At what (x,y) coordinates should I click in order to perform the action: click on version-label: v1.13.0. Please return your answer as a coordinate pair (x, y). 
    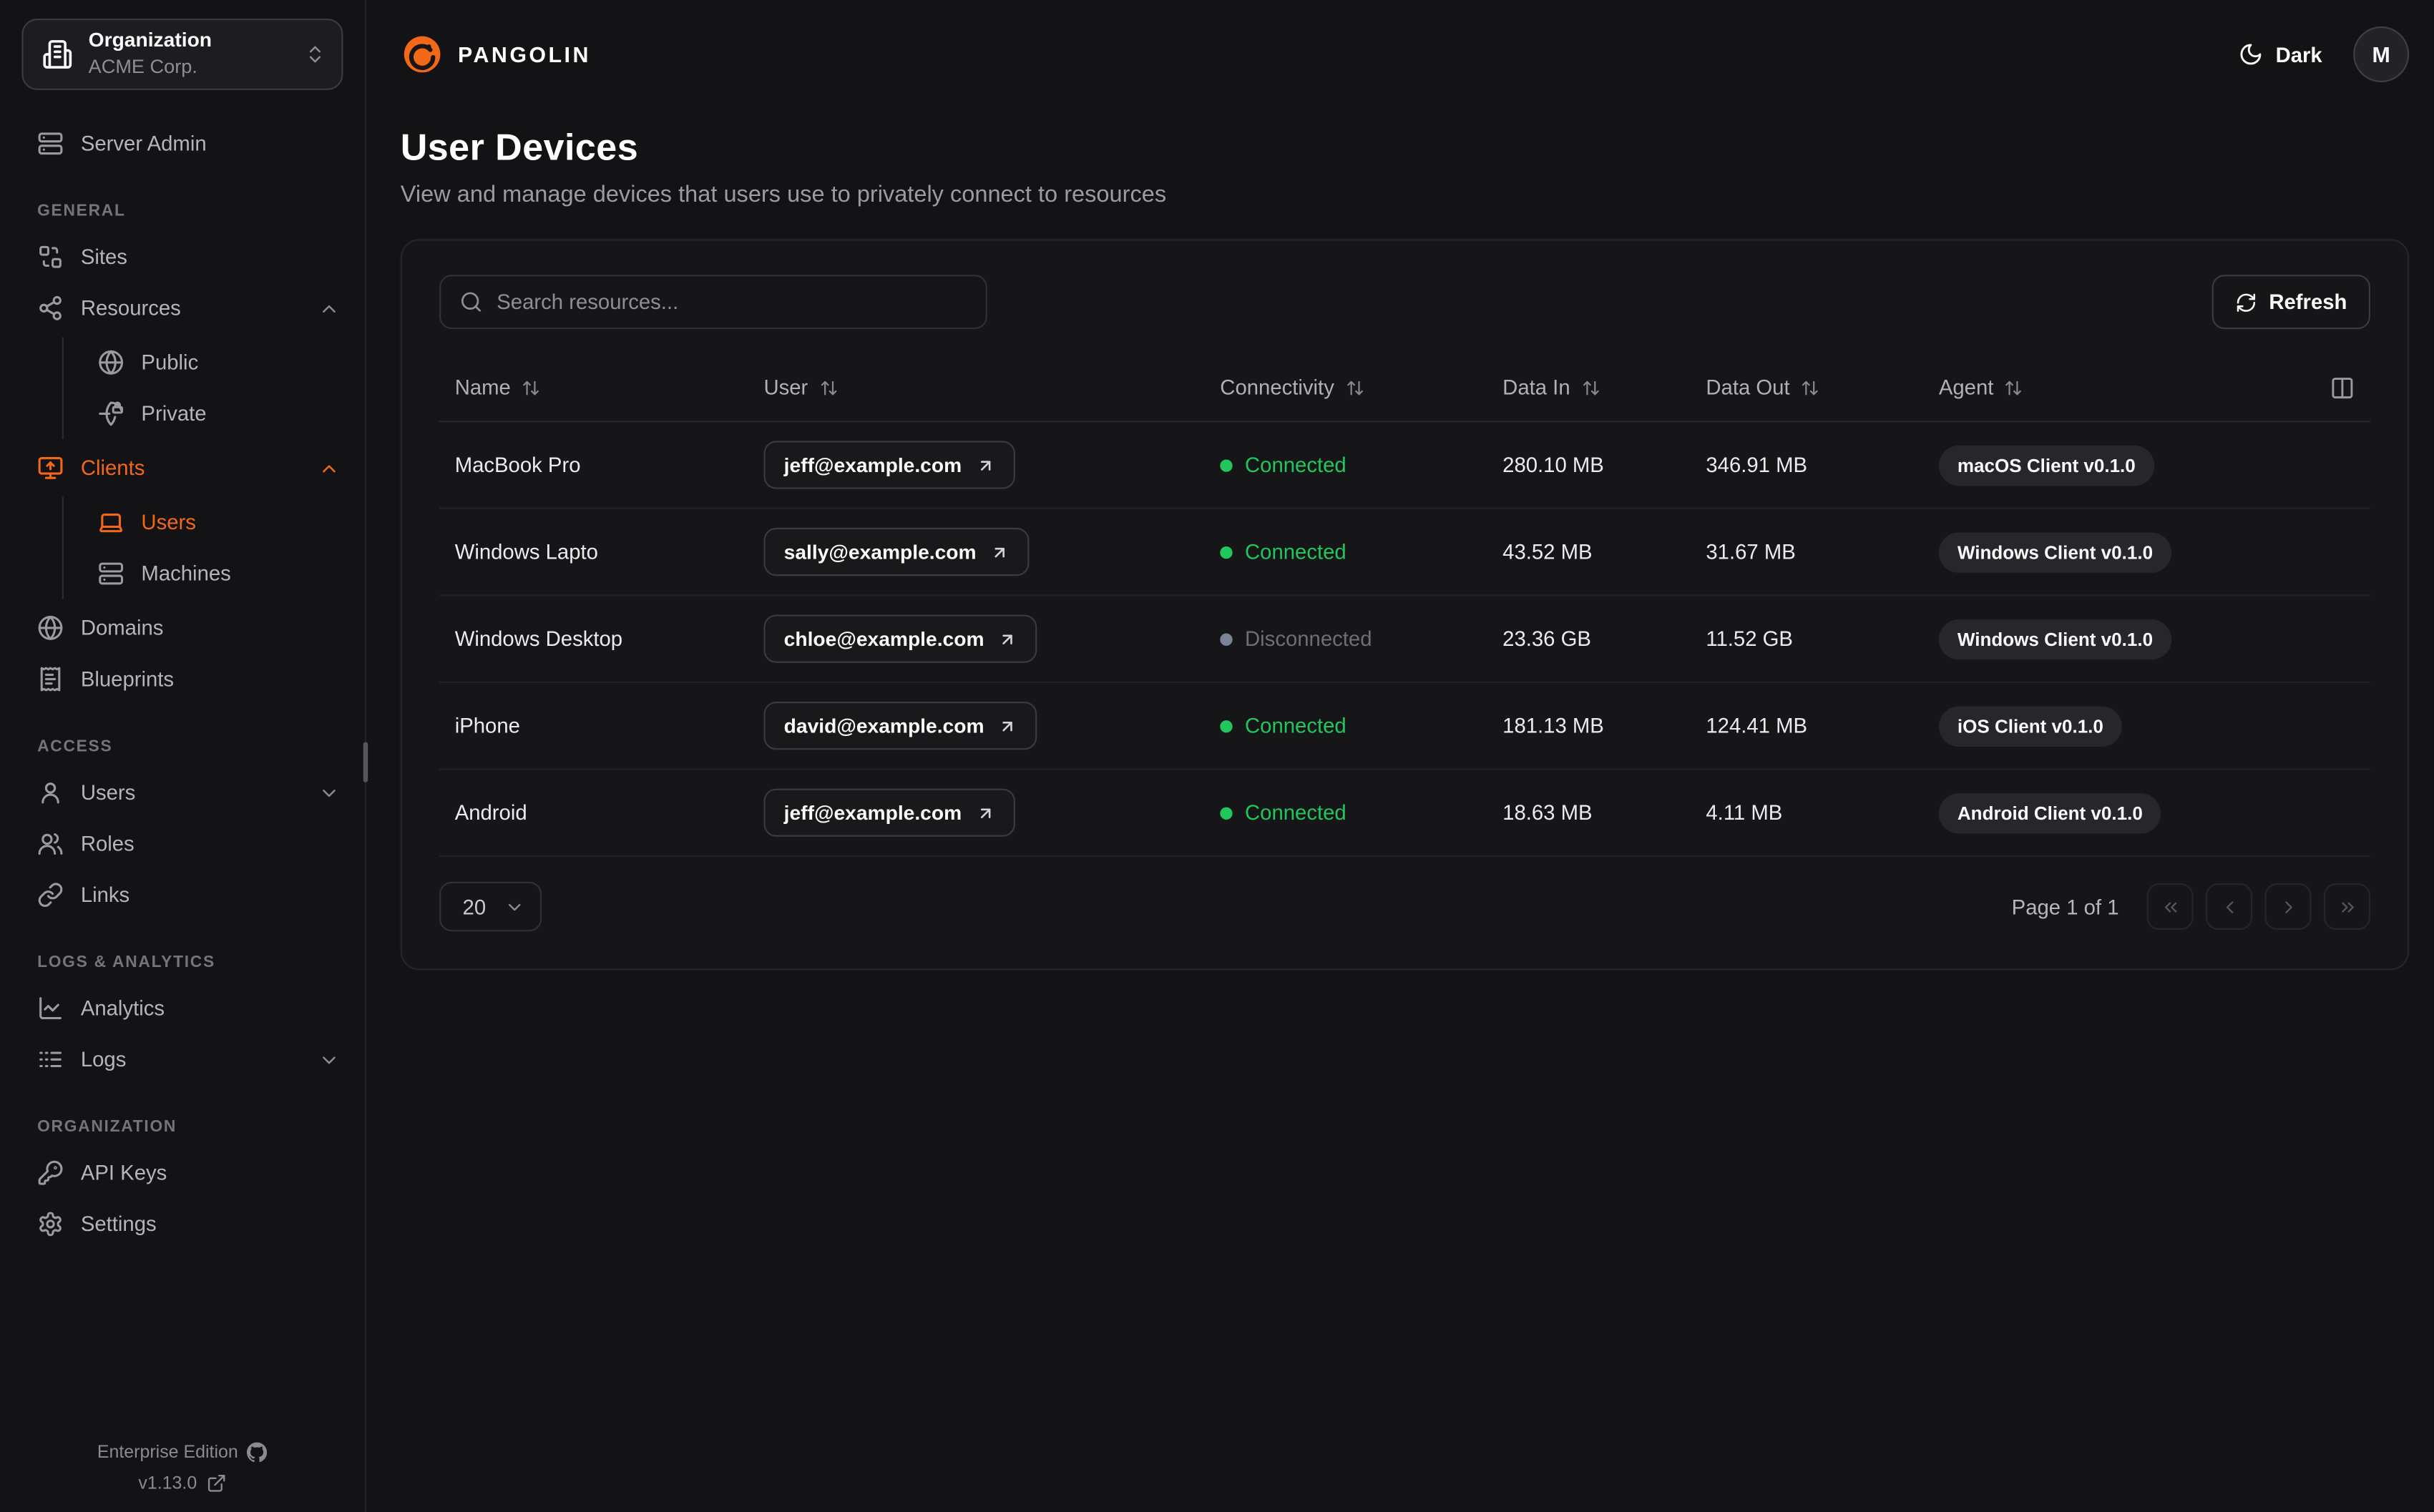
    Looking at the image, I should click on (167, 1483).